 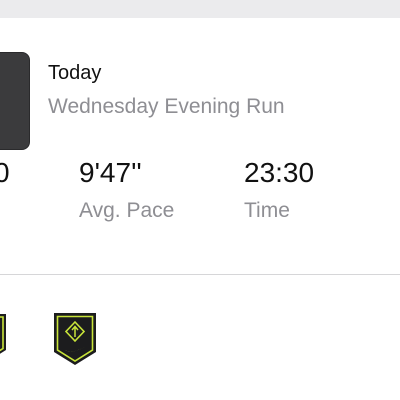 What do you see at coordinates (279, 172) in the screenshot?
I see `time-value: 23:30` at bounding box center [279, 172].